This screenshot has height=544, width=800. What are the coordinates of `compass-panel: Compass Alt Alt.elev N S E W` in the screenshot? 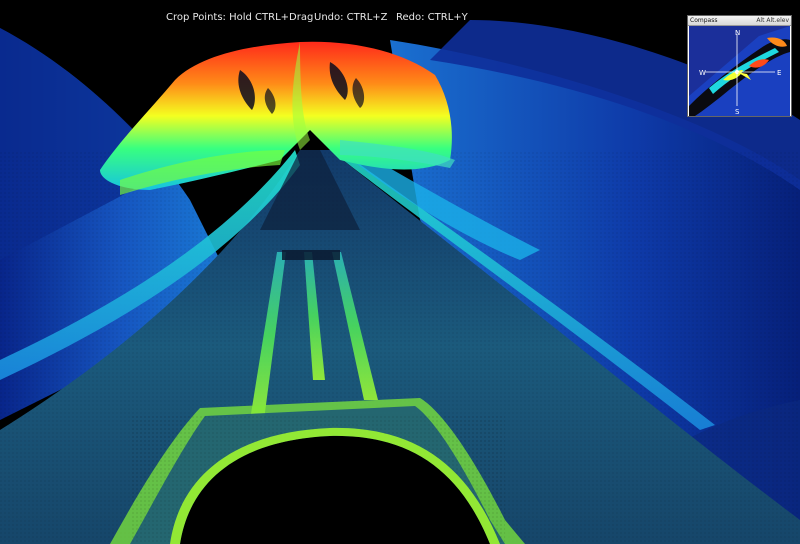 It's located at (739, 66).